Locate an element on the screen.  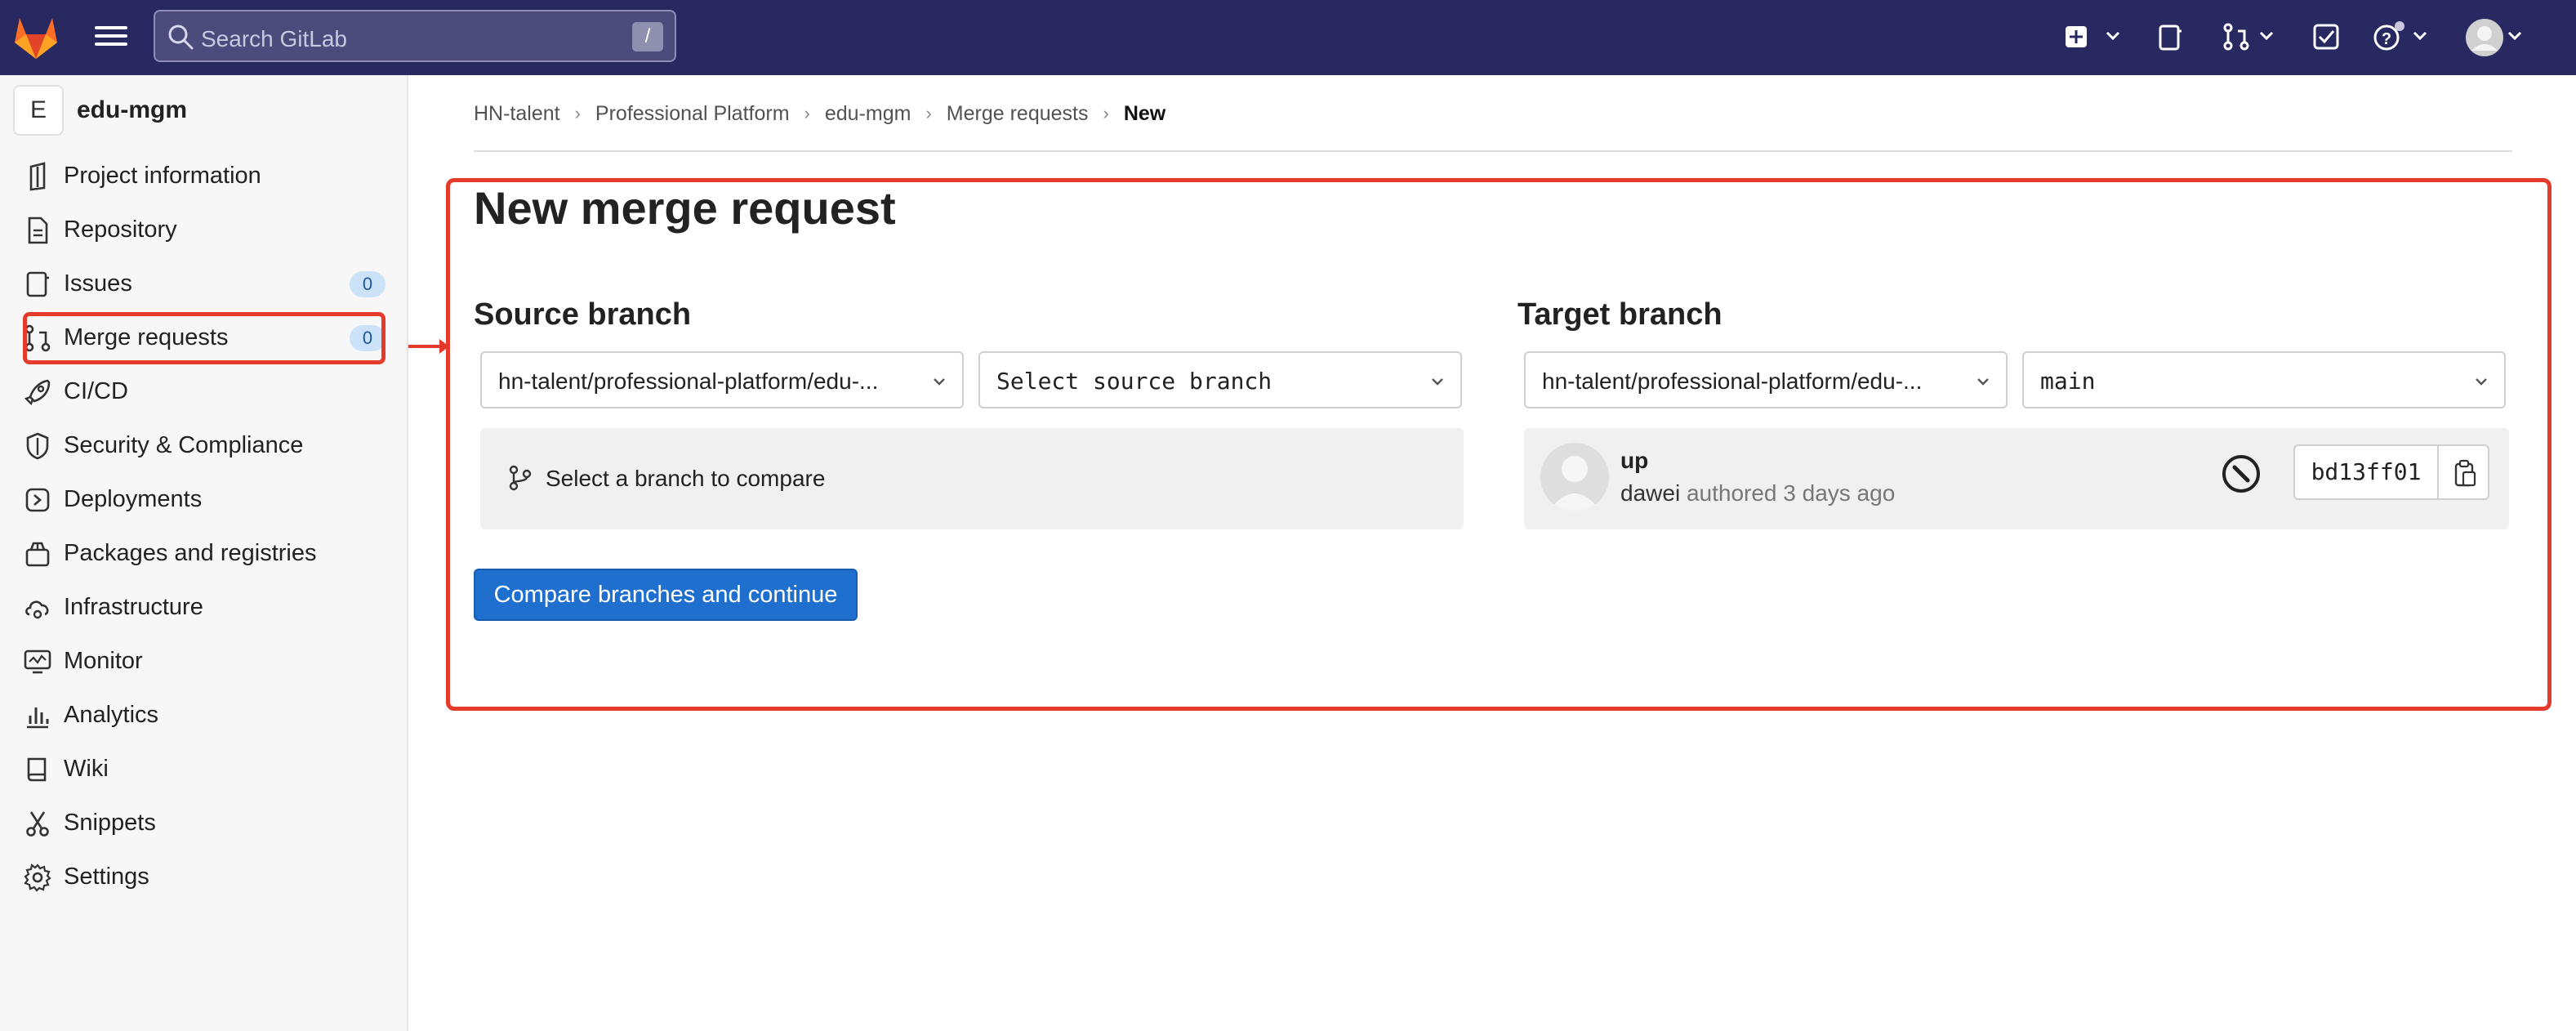
breadcrumb-divider is located at coordinates (1493, 151).